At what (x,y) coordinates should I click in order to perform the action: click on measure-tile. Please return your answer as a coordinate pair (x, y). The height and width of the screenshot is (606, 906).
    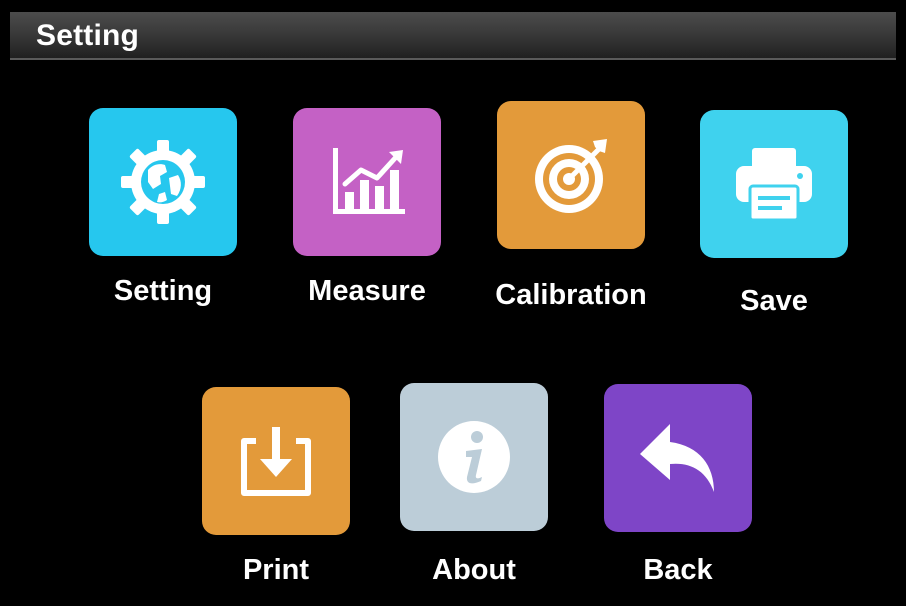
    Looking at the image, I should click on (367, 182).